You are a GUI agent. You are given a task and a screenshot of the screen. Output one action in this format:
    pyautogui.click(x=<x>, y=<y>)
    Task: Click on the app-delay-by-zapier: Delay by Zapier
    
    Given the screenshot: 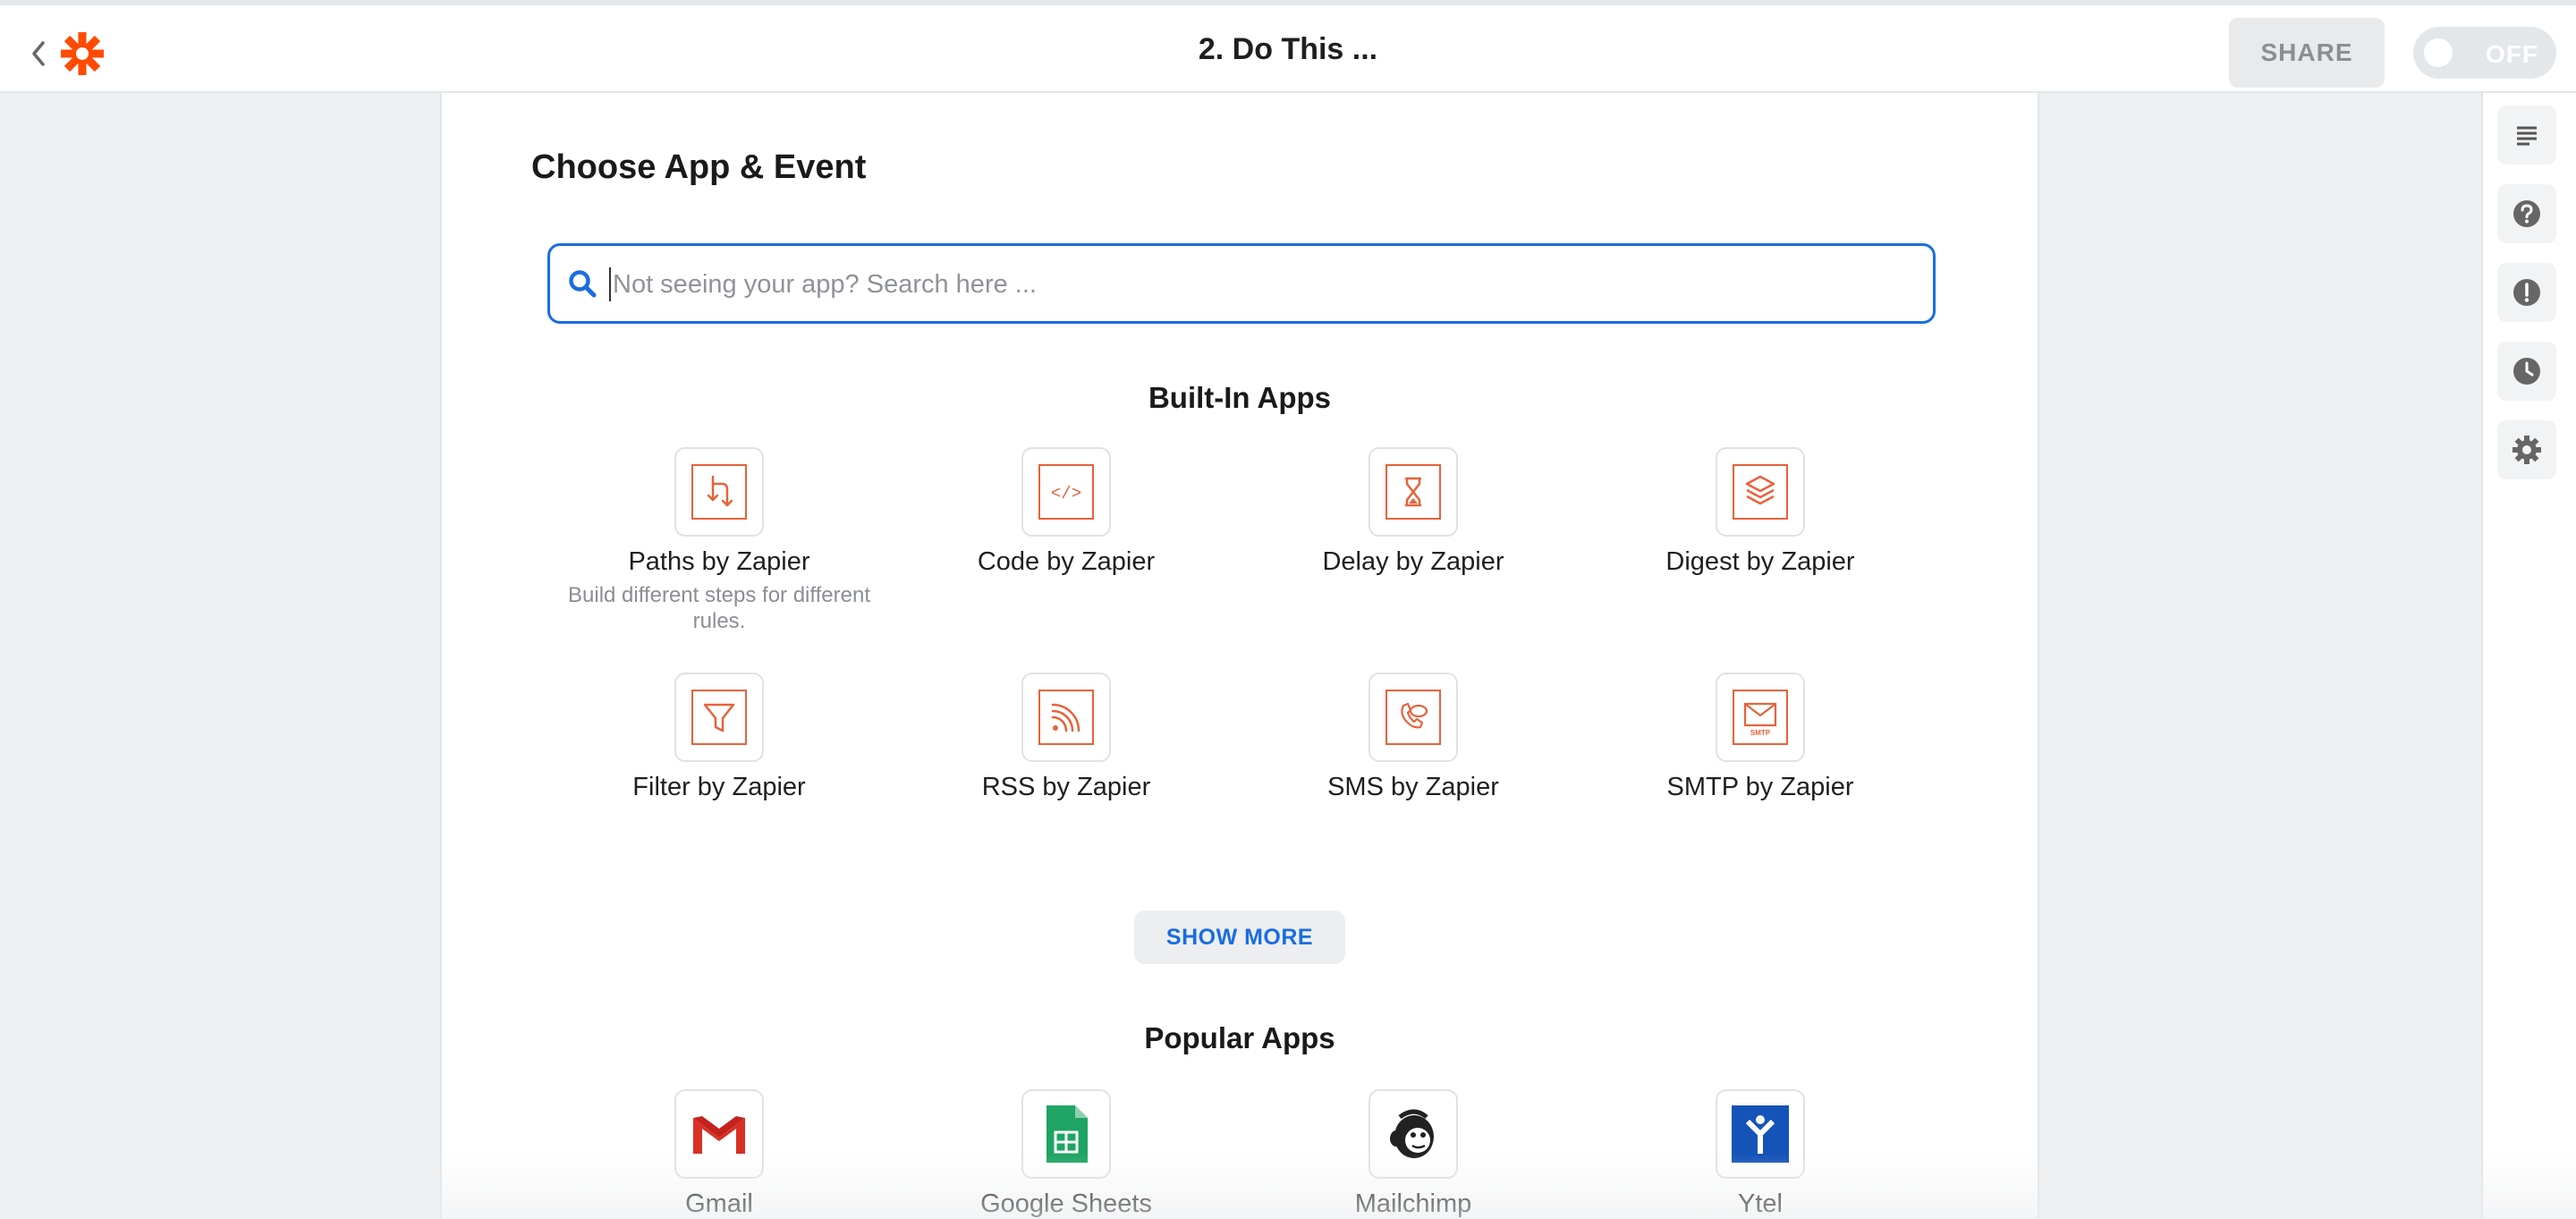 What is the action you would take?
    pyautogui.click(x=1413, y=512)
    